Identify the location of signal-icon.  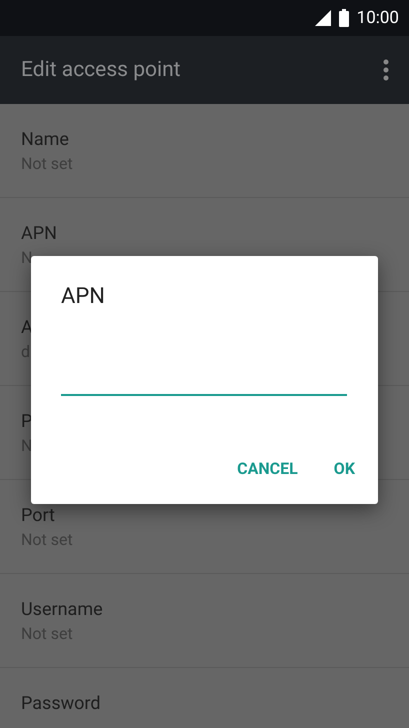
(322, 18).